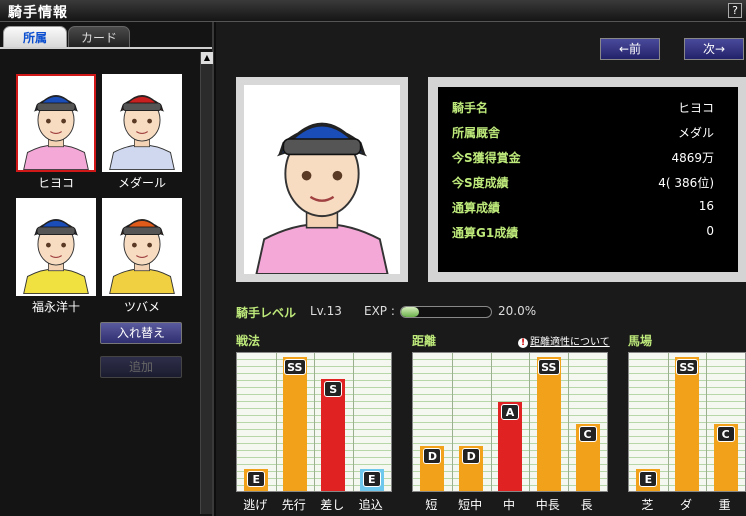 This screenshot has width=746, height=516. I want to click on chart-x-label: 先行, so click(293, 505).